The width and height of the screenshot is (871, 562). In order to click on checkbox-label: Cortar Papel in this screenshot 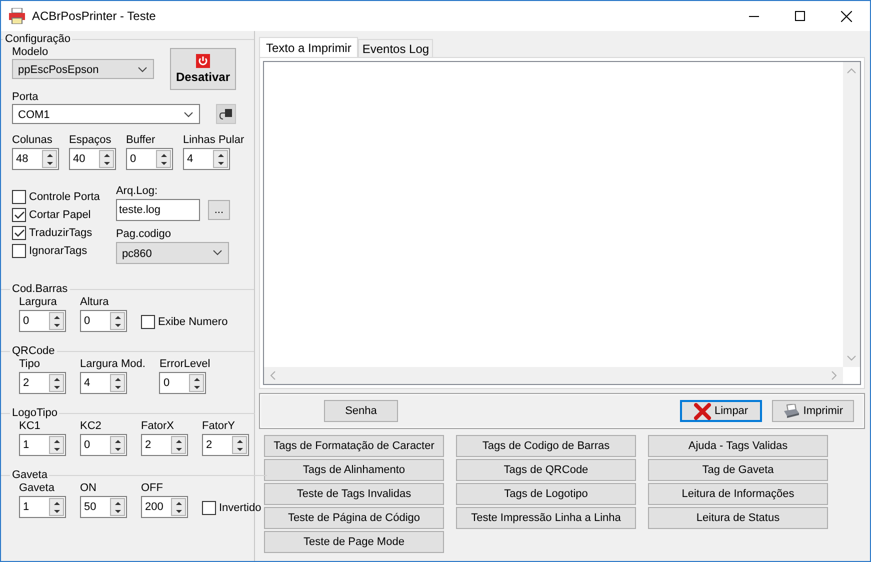, I will do `click(60, 215)`.